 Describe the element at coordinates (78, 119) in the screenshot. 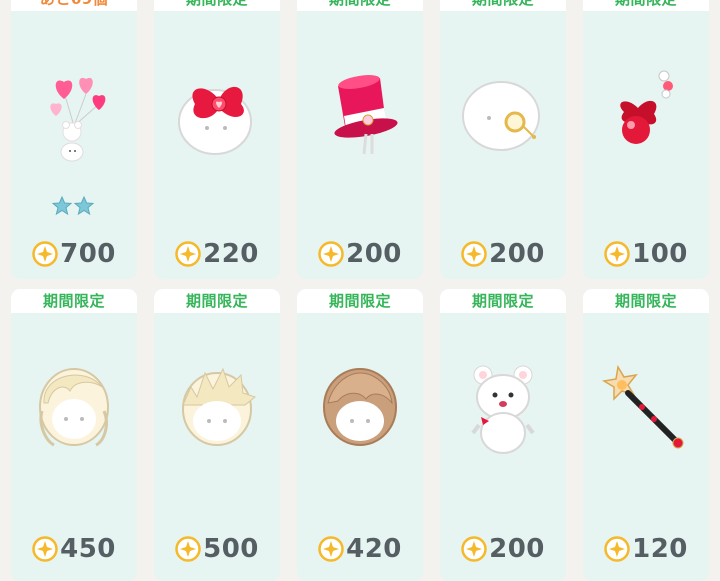

I see `heart-balloons-bear-icon` at that location.